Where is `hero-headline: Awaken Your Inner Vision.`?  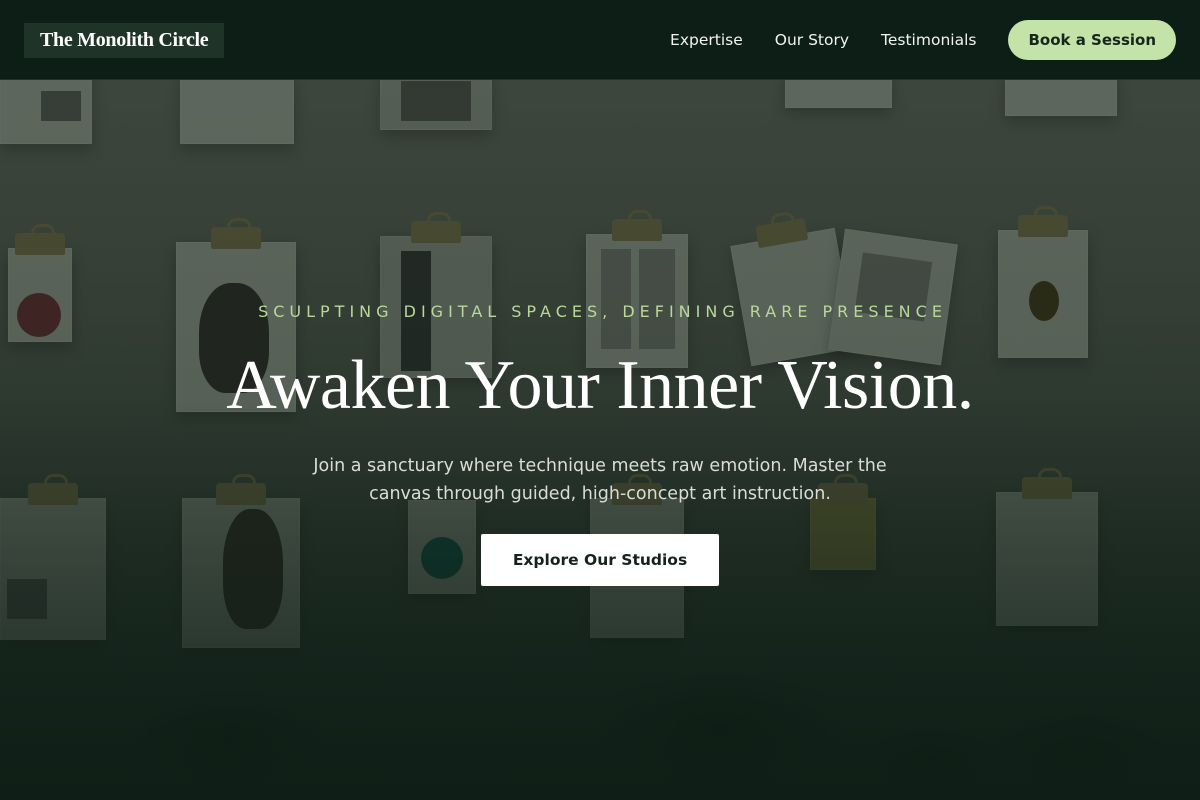
hero-headline: Awaken Your Inner Vision. is located at coordinates (600, 385).